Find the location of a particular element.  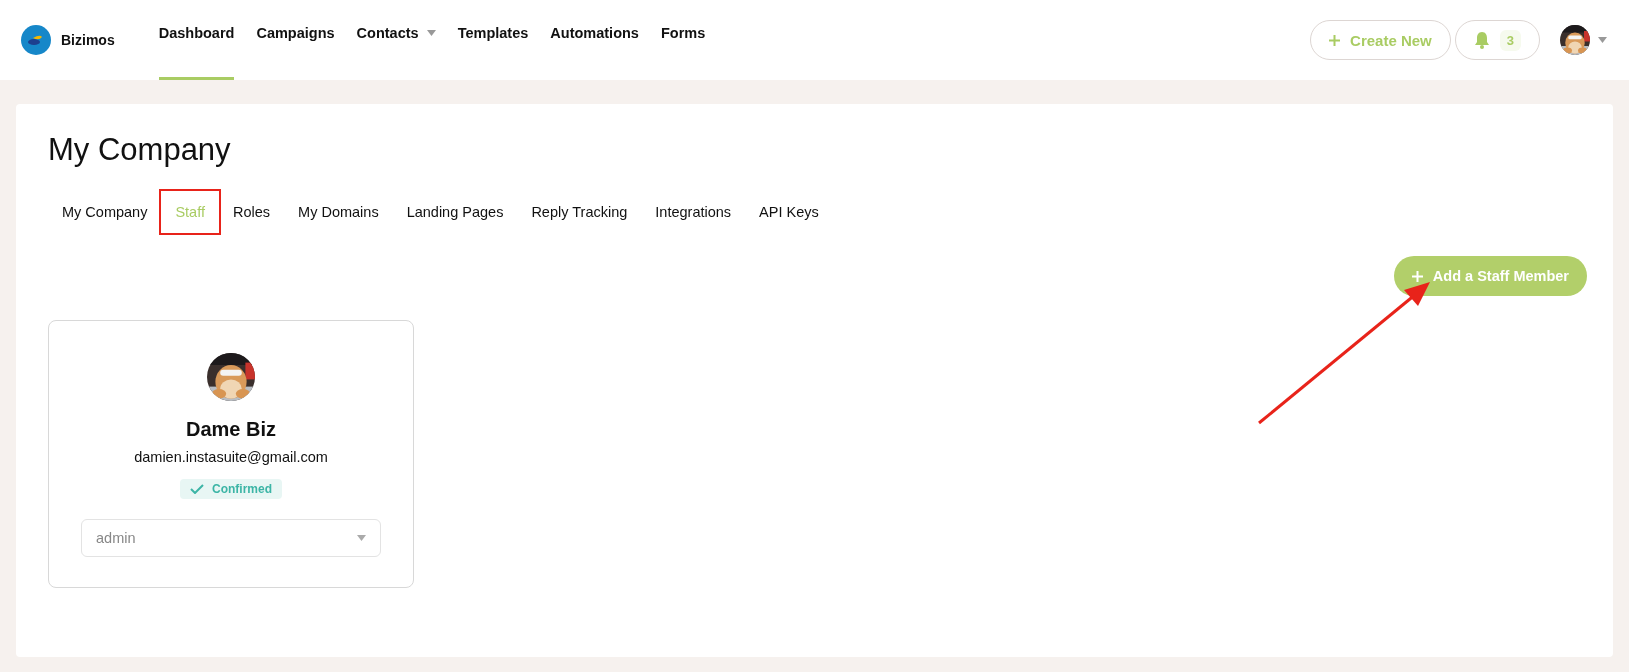

tab: Landing Pages is located at coordinates (455, 212).